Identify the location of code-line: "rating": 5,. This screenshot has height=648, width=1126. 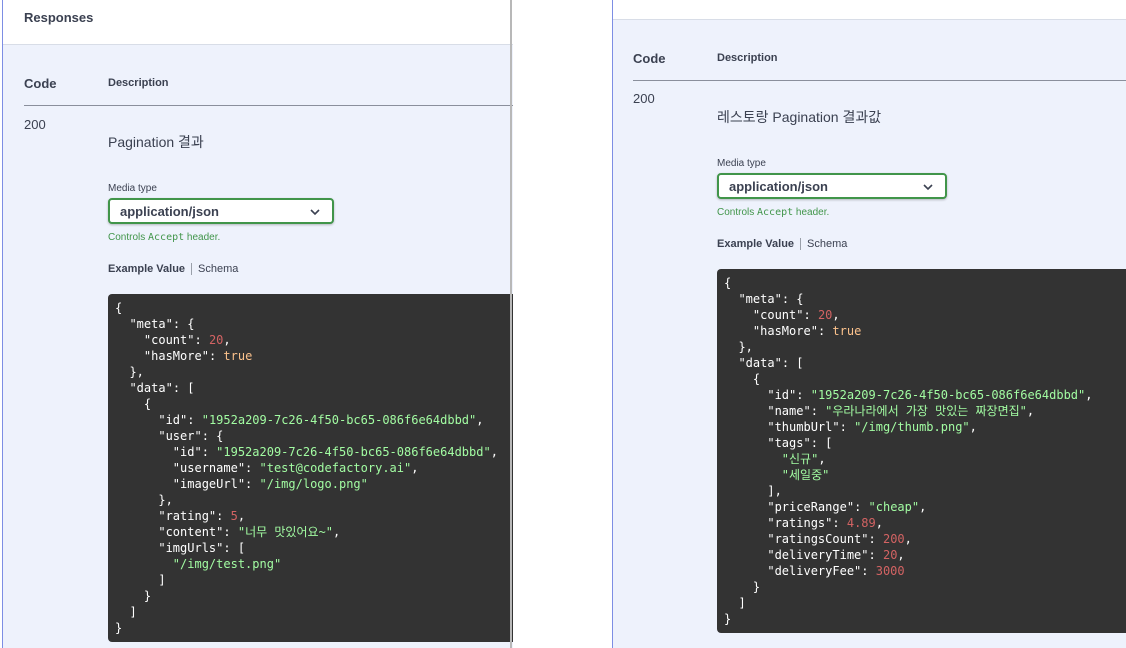
(202, 516).